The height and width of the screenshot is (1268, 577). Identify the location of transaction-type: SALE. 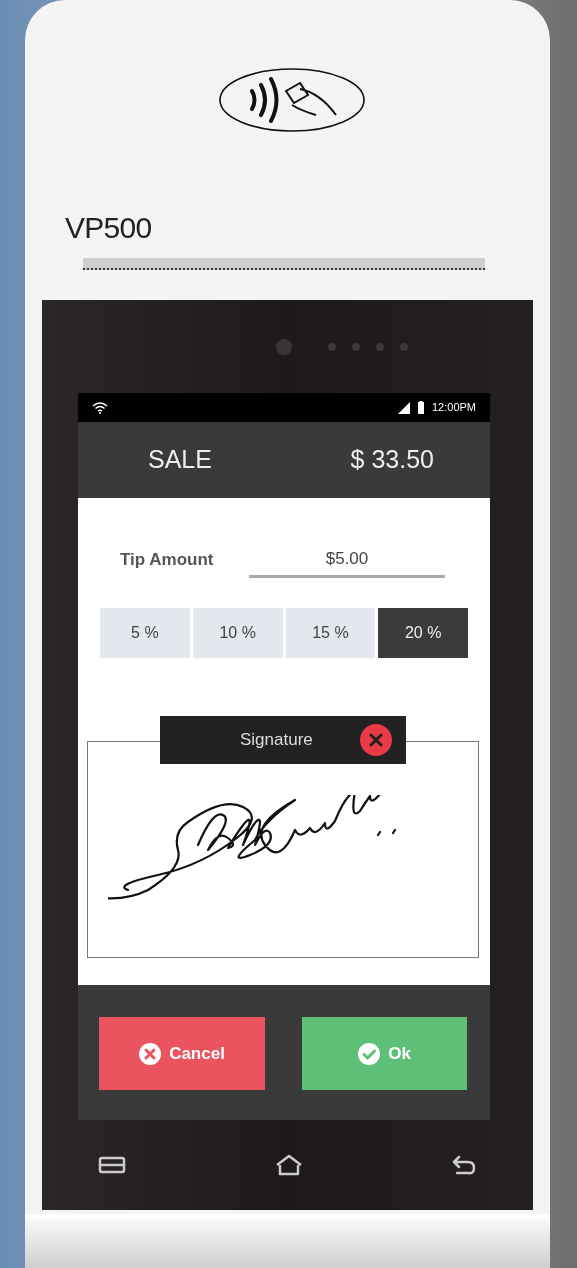
(180, 460).